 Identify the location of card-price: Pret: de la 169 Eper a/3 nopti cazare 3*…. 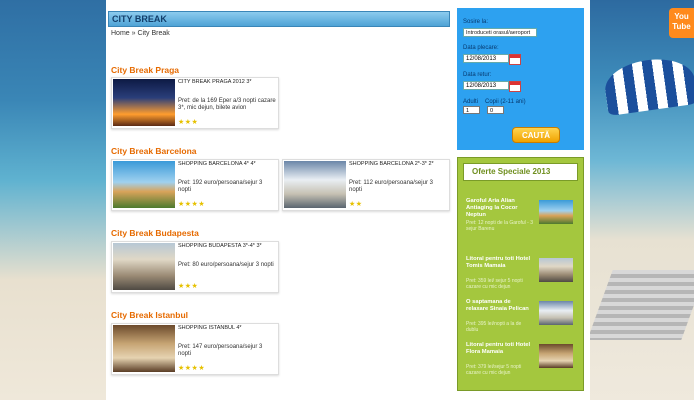
(227, 104).